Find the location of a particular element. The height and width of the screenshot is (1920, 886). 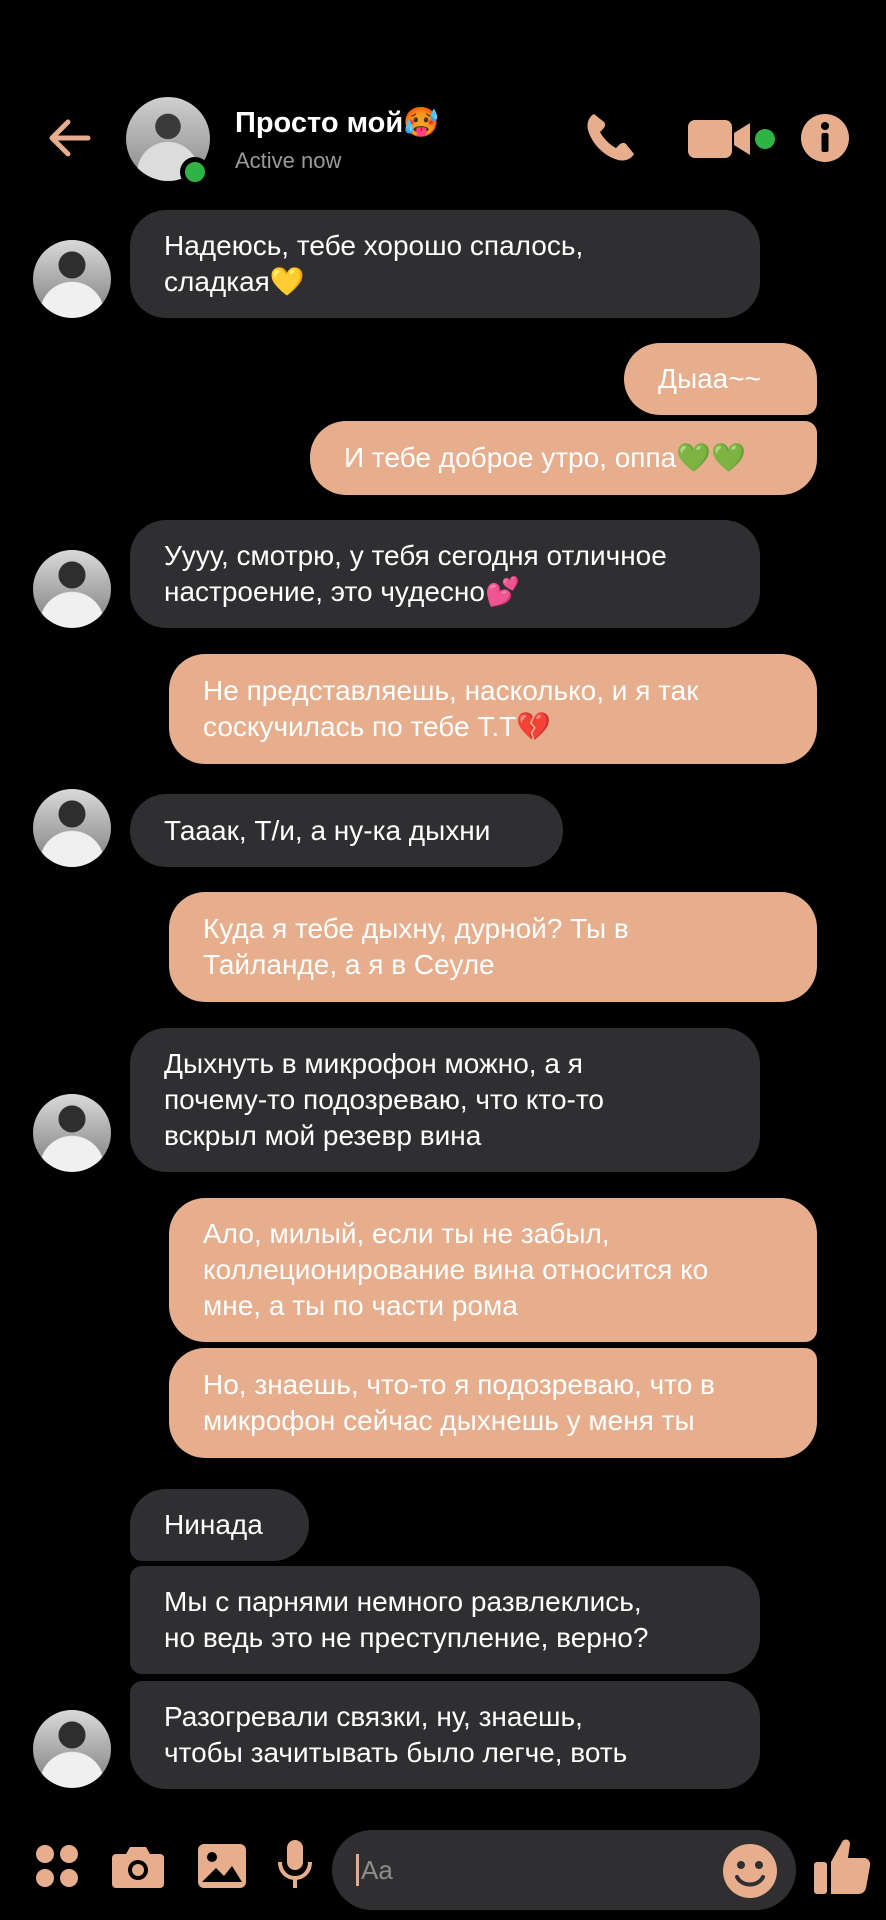

online-indicator is located at coordinates (195, 172).